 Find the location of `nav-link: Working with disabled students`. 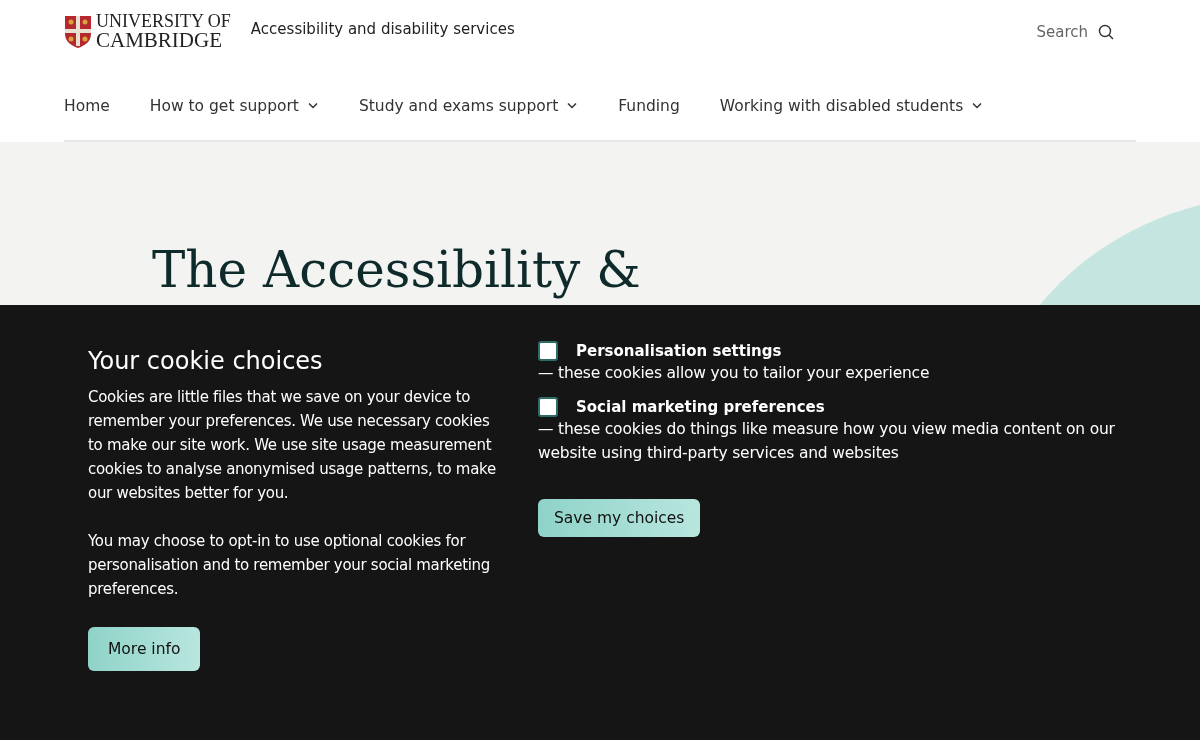

nav-link: Working with disabled students is located at coordinates (851, 105).